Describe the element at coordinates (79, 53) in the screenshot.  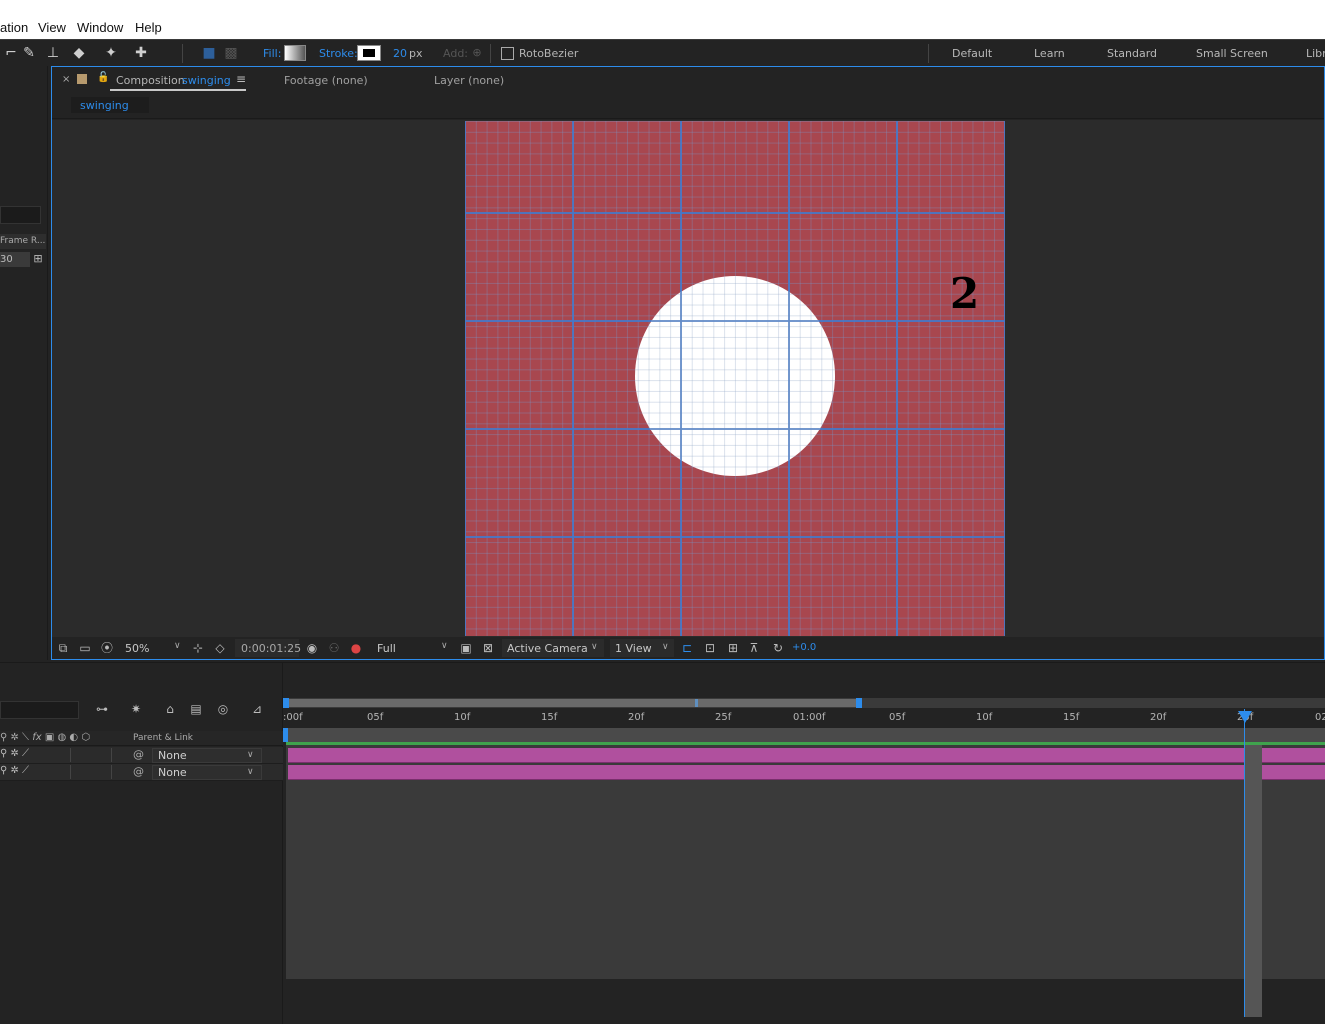
I see `eraser-tool-icon: ◆` at that location.